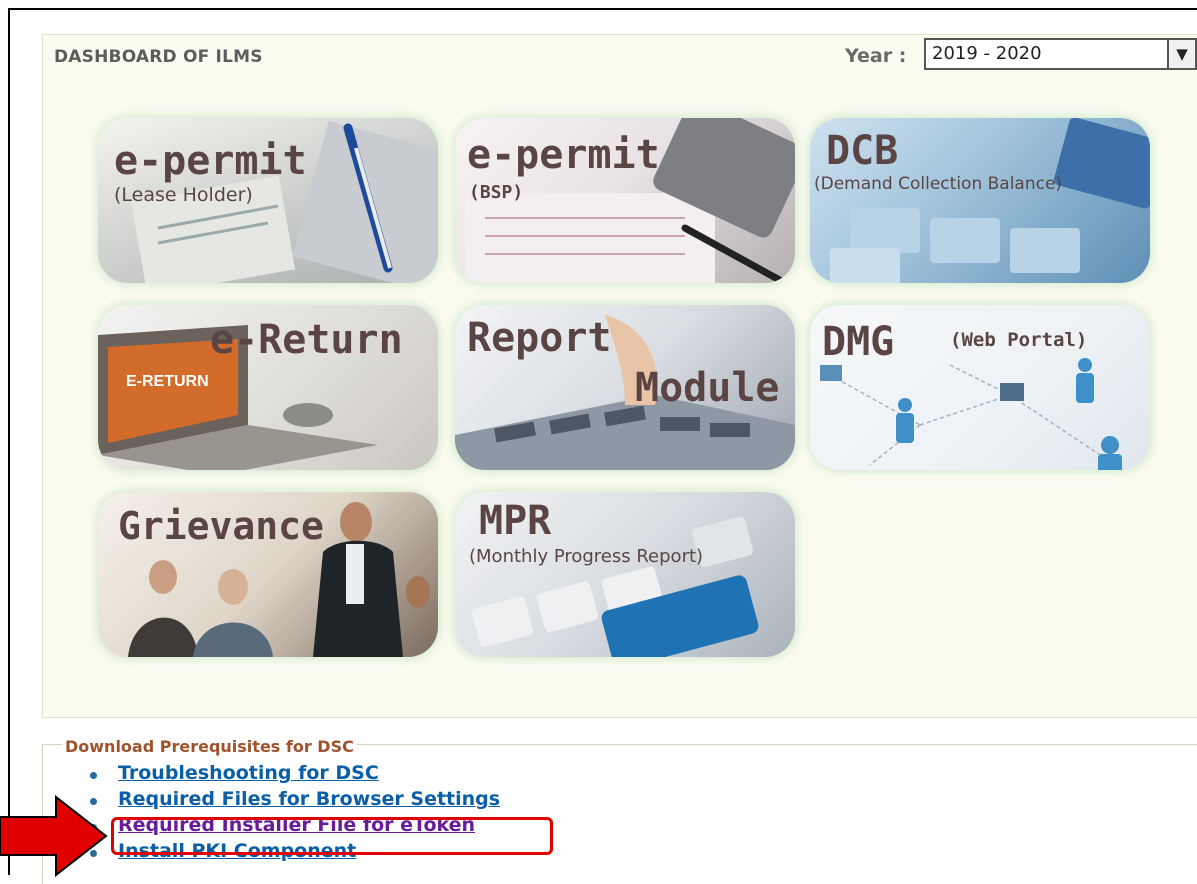 The height and width of the screenshot is (884, 1197). What do you see at coordinates (980, 200) in the screenshot?
I see `tile-dcb: DCB (Demand Collection Balance)` at bounding box center [980, 200].